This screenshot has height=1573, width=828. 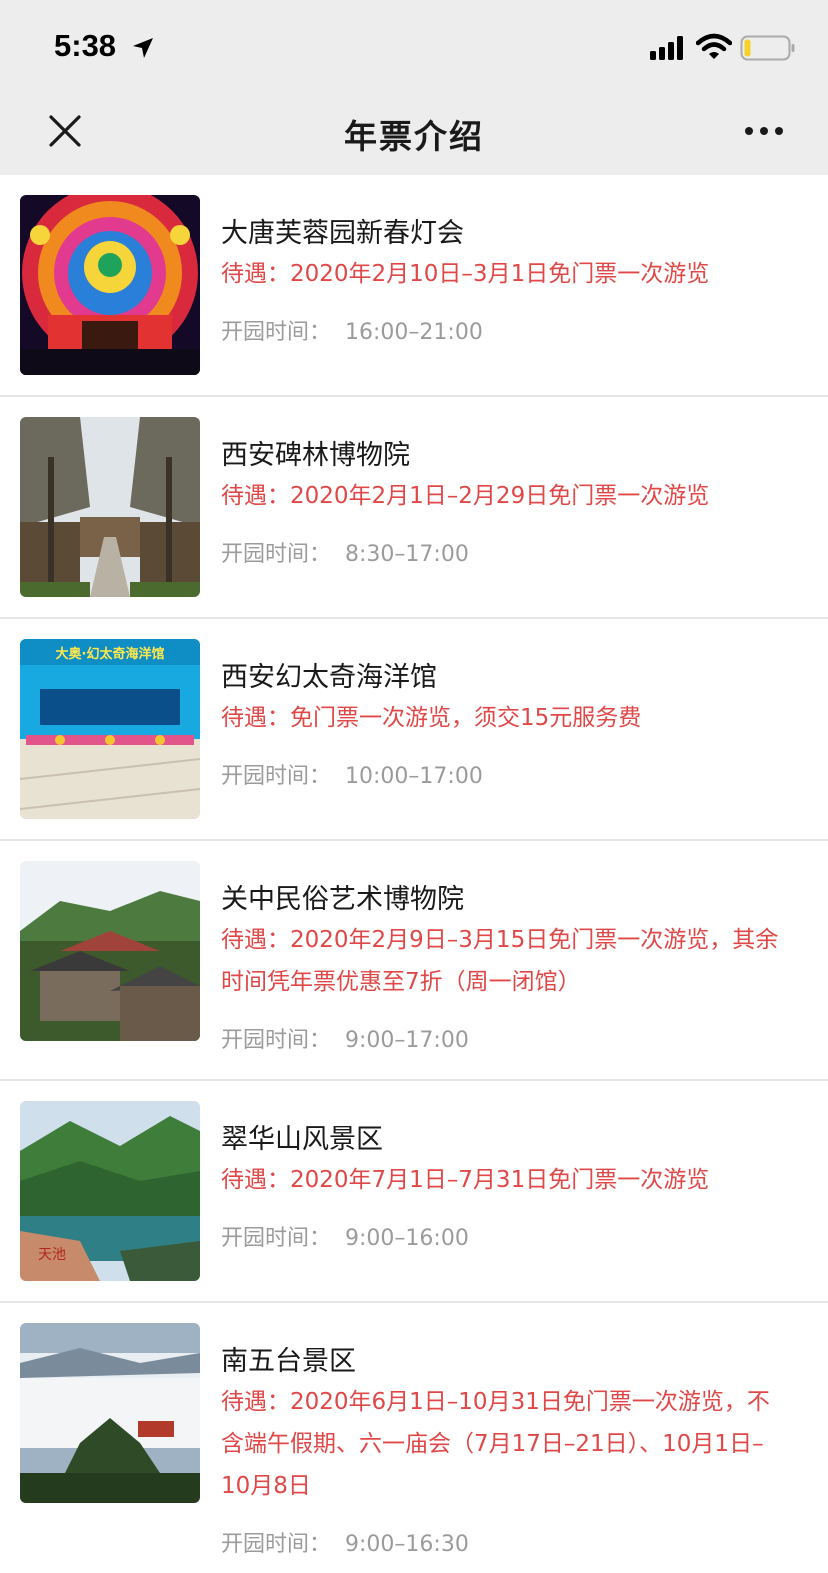 I want to click on attraction-benefit: 待遇：2020年2月10日–3月1日免门票一次游览, so click(x=465, y=274).